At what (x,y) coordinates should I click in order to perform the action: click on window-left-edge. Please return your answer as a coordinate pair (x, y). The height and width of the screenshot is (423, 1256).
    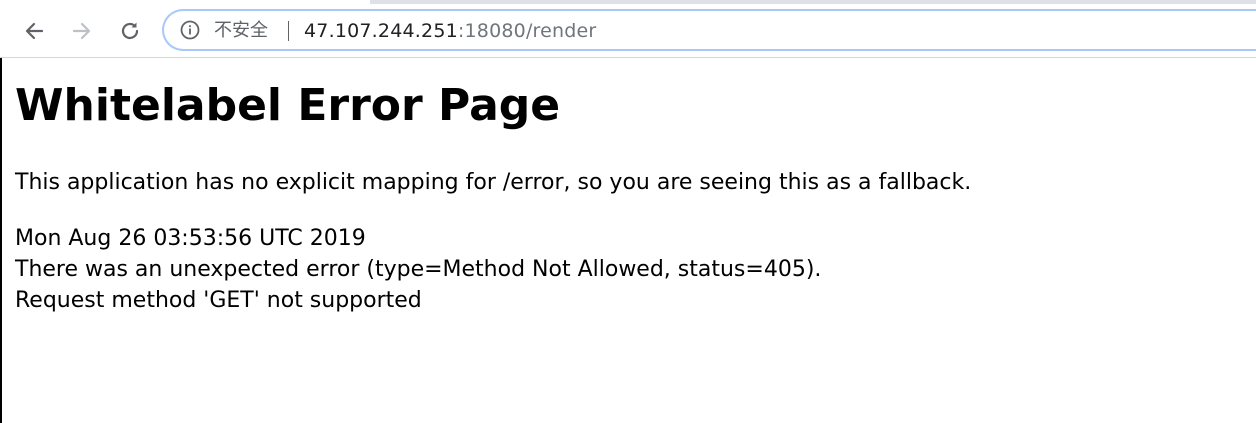
    Looking at the image, I should click on (1, 240).